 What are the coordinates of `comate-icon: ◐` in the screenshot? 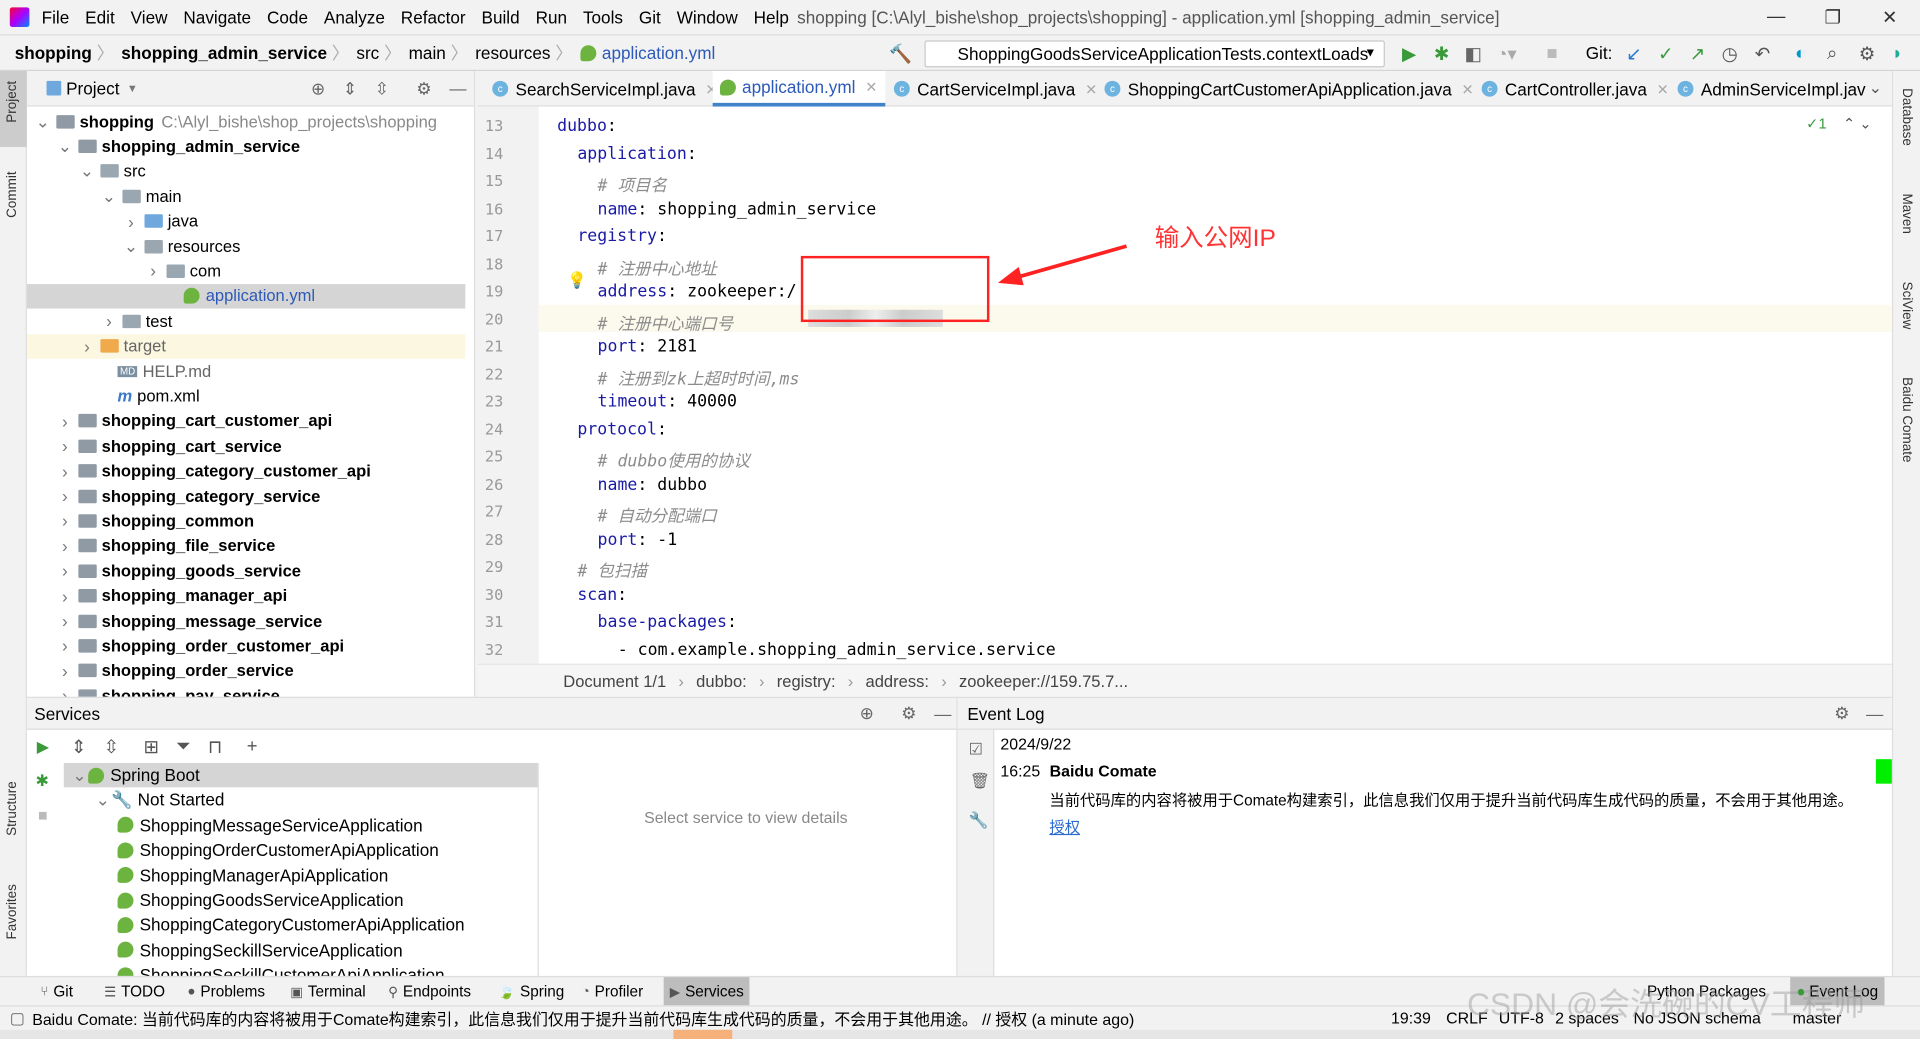 It's located at (1800, 53).